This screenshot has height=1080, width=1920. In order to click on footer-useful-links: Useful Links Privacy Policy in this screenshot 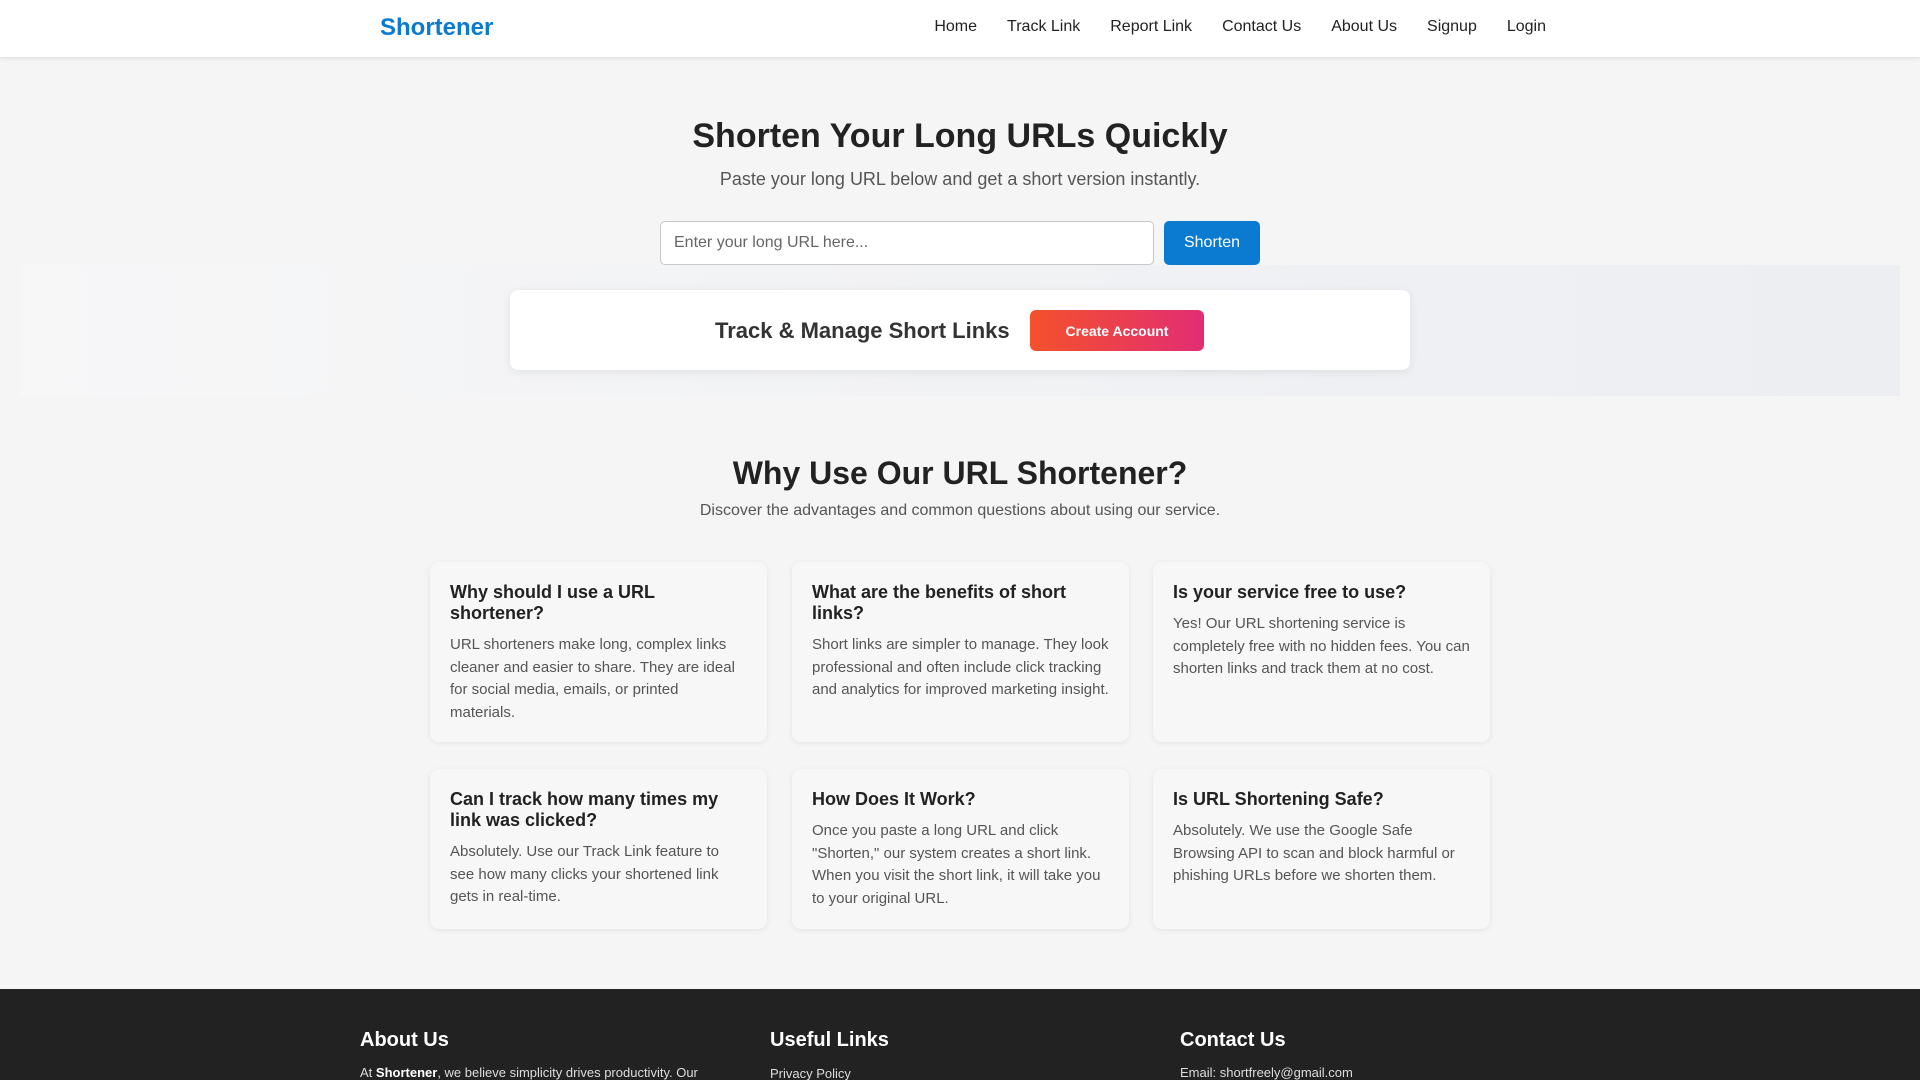, I will do `click(829, 1054)`.